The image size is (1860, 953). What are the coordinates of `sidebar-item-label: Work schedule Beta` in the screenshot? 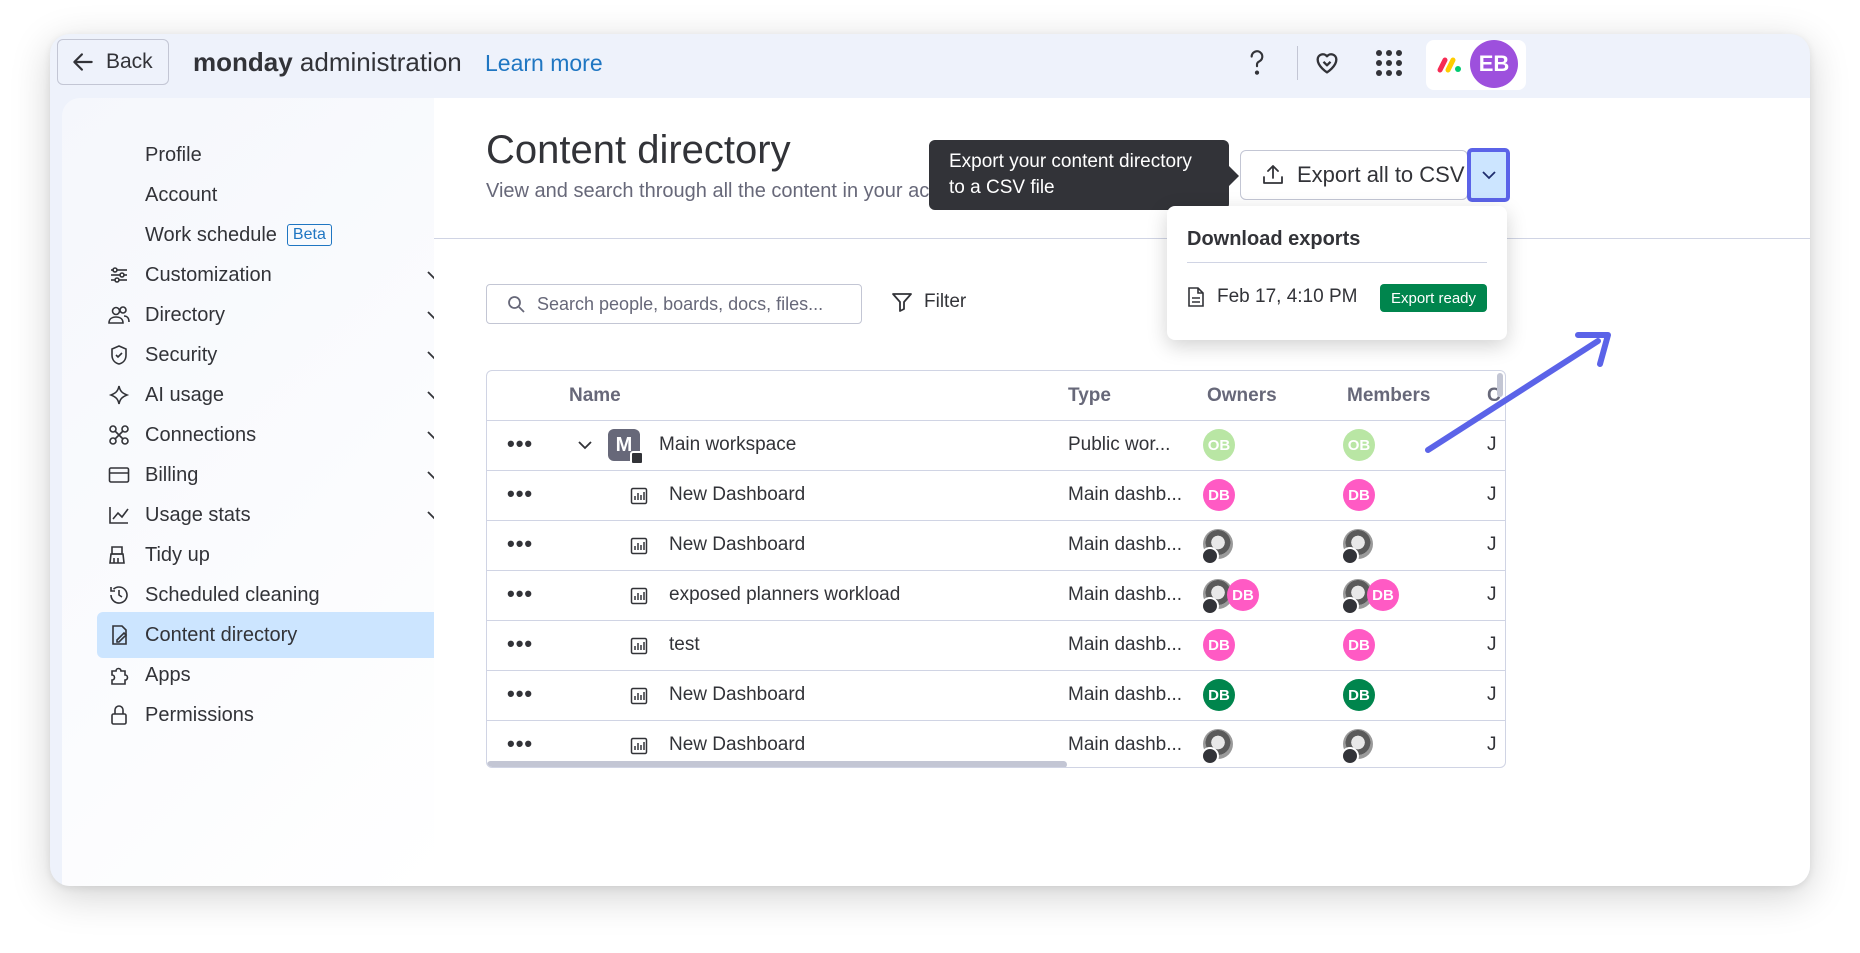 It's located at (305, 235).